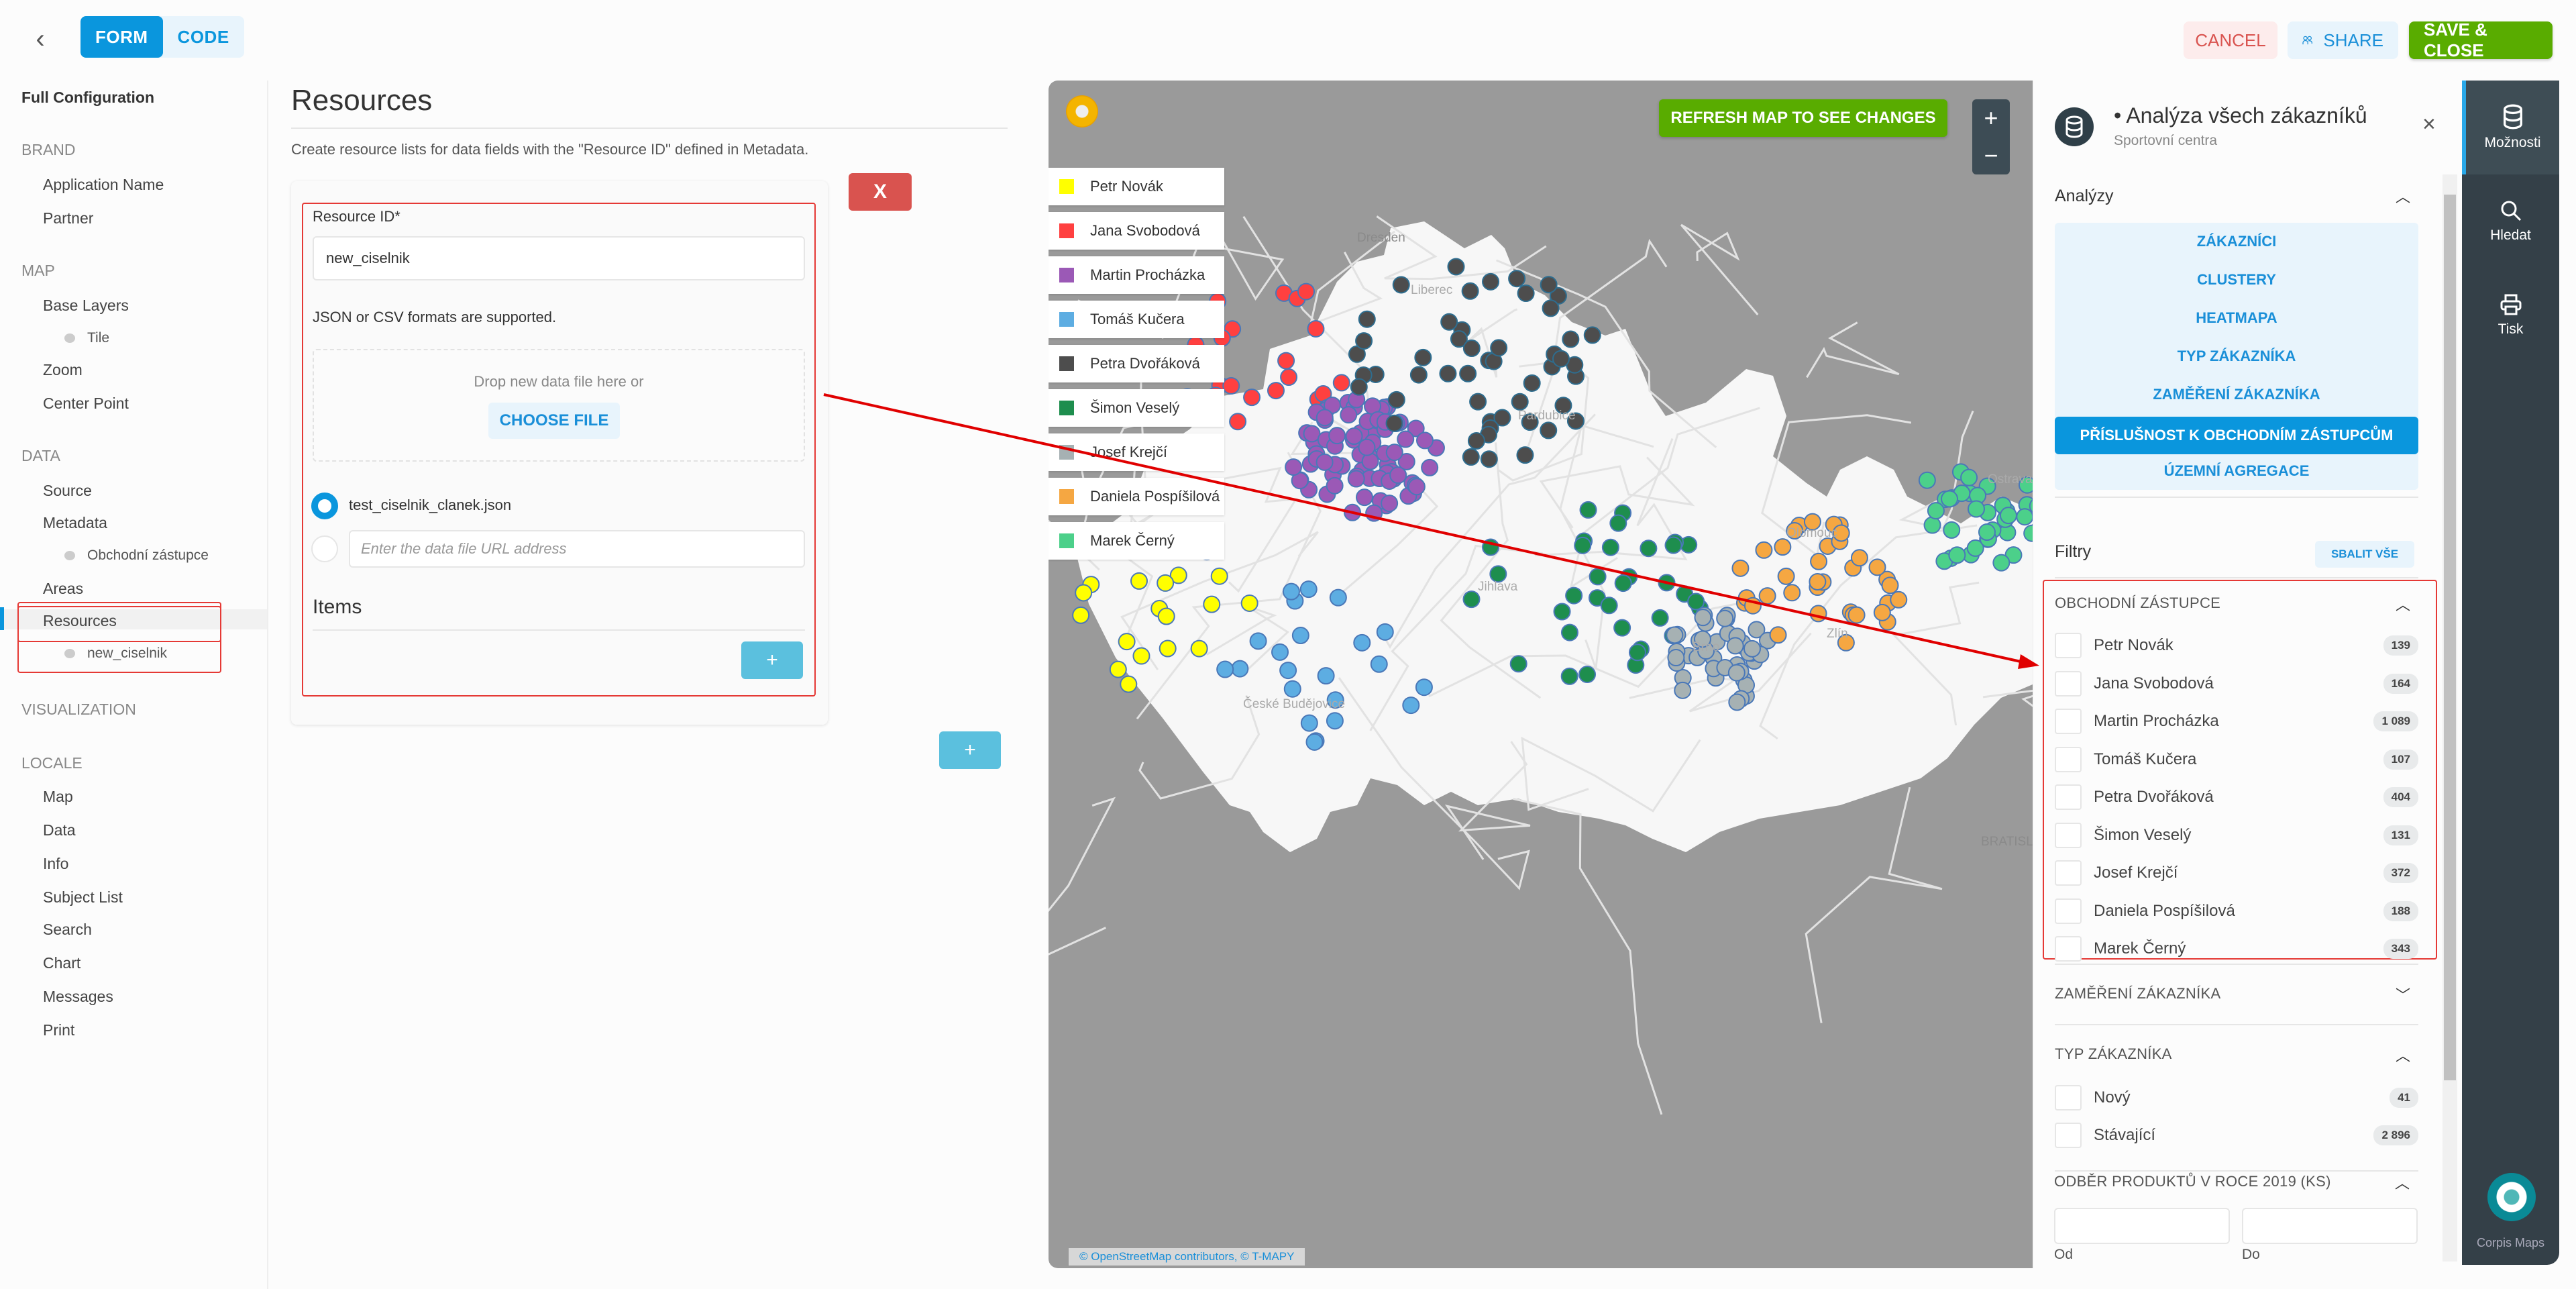  Describe the element at coordinates (1136, 496) in the screenshot. I see `legend-item: Daniela Pospíšilová` at that location.